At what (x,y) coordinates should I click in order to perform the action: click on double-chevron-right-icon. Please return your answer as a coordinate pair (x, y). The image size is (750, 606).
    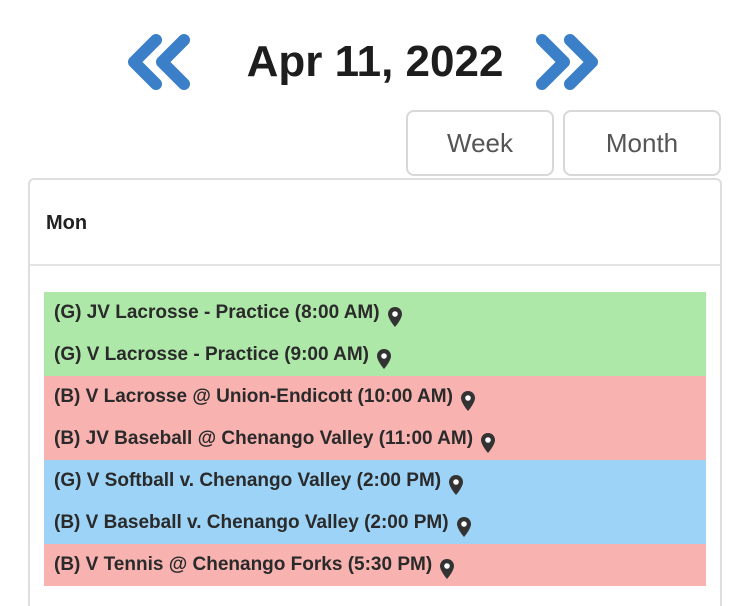
    Looking at the image, I should click on (568, 62).